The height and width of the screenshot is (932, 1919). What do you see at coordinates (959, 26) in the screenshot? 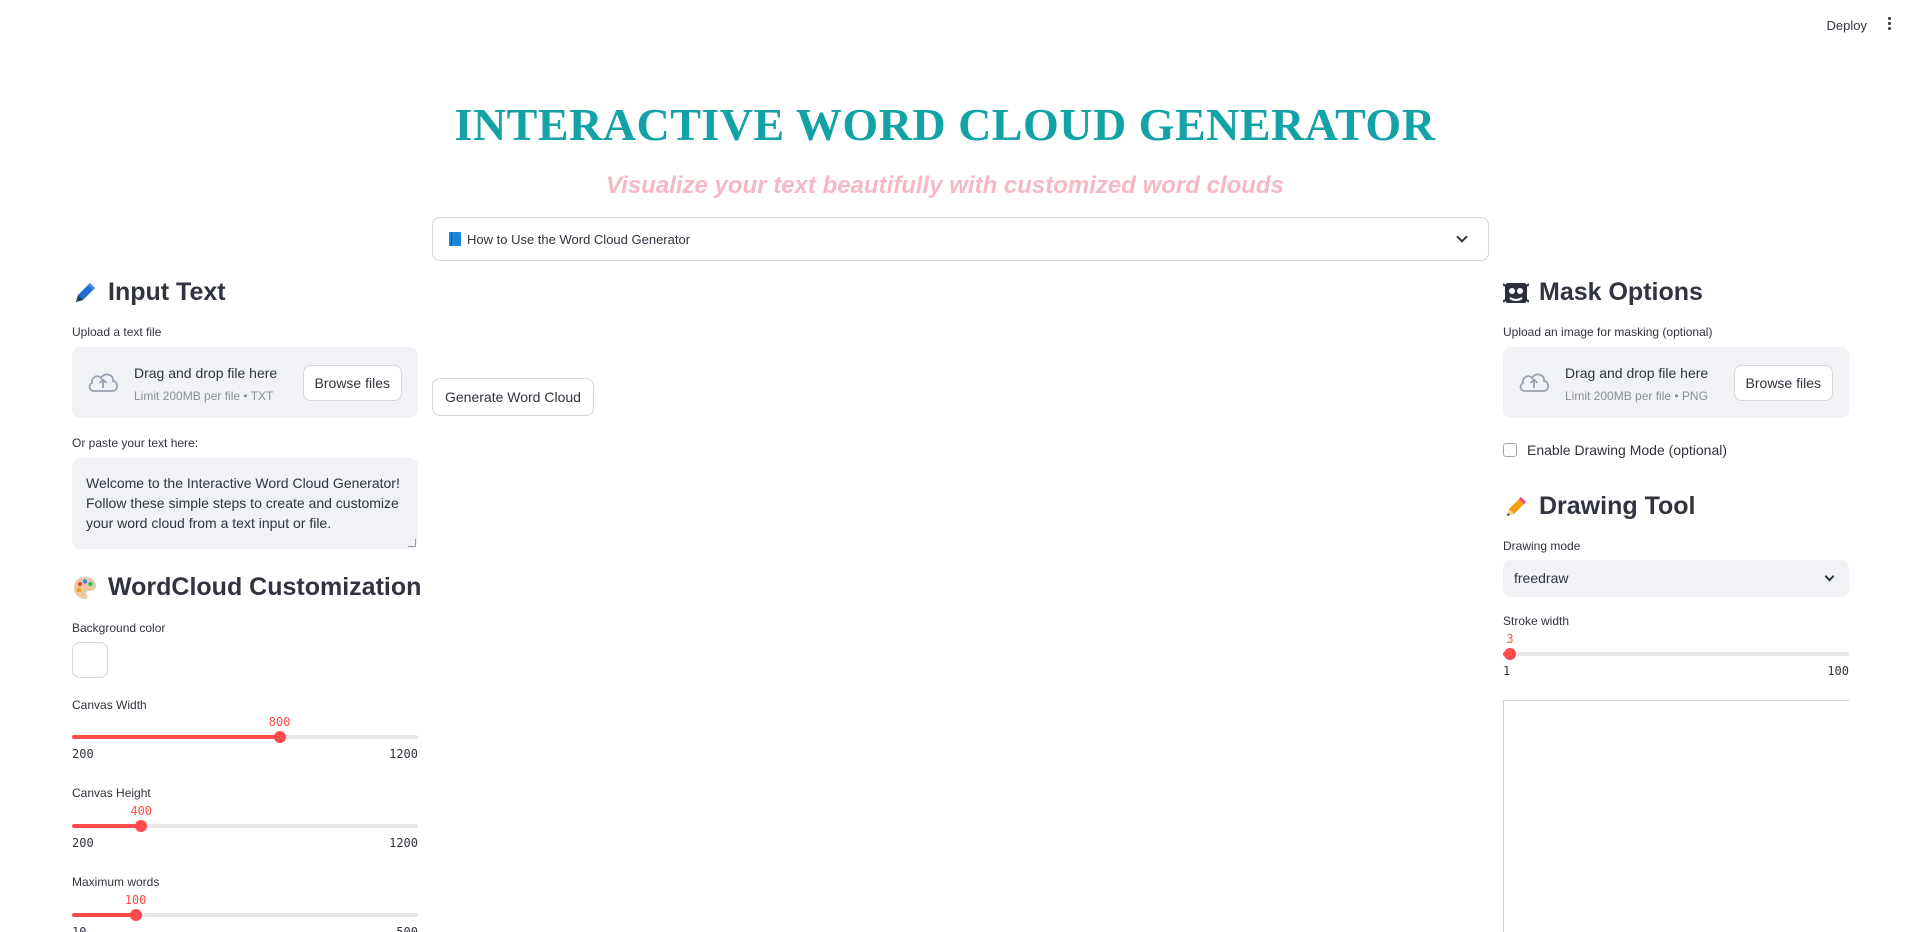
I see `top-bar: Deploy` at bounding box center [959, 26].